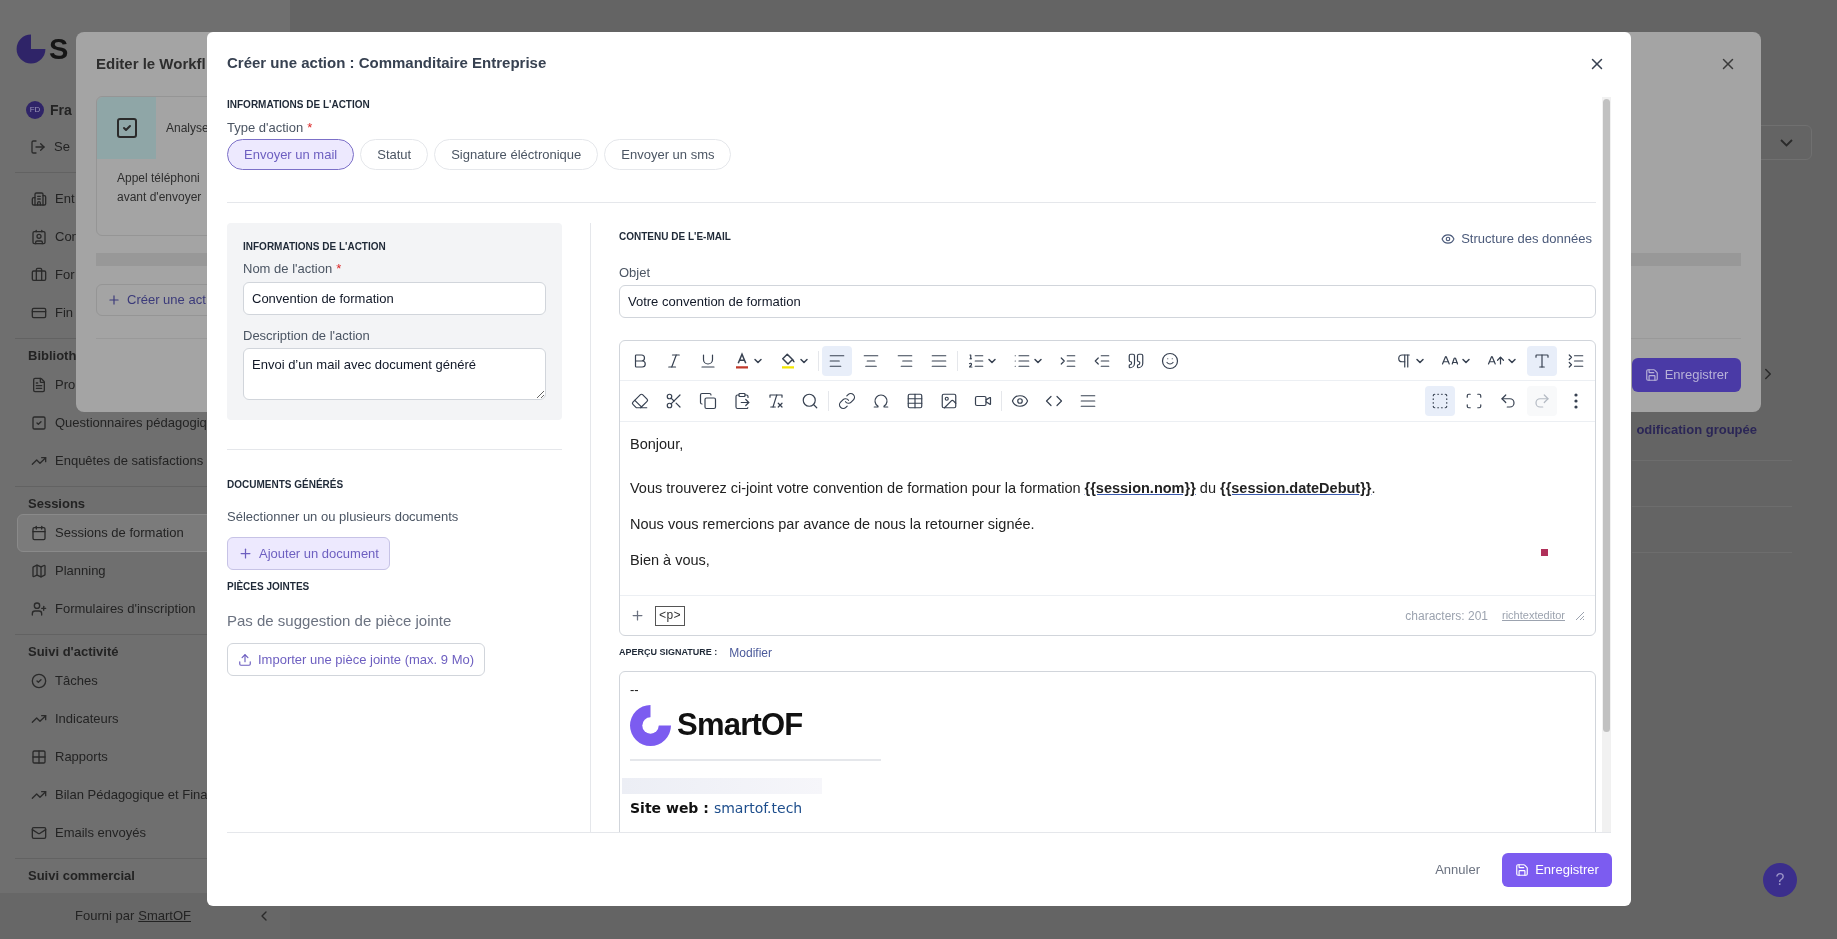 This screenshot has height=939, width=1837. I want to click on section-heading: Biblioth, so click(52, 356).